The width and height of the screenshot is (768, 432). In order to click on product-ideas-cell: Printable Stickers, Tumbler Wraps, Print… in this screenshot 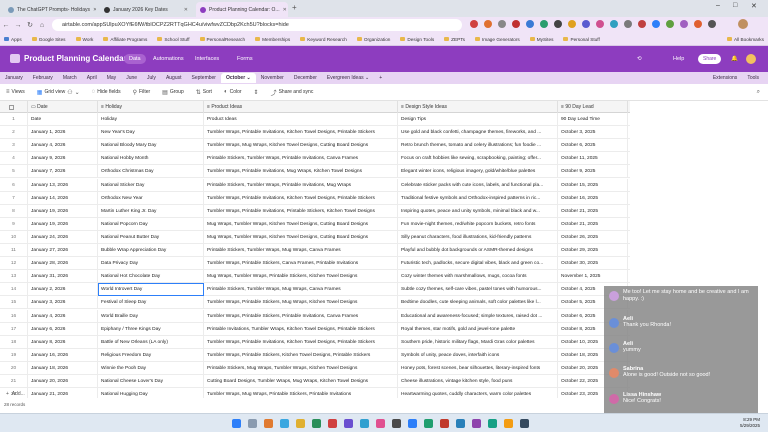, I will do `click(301, 159)`.